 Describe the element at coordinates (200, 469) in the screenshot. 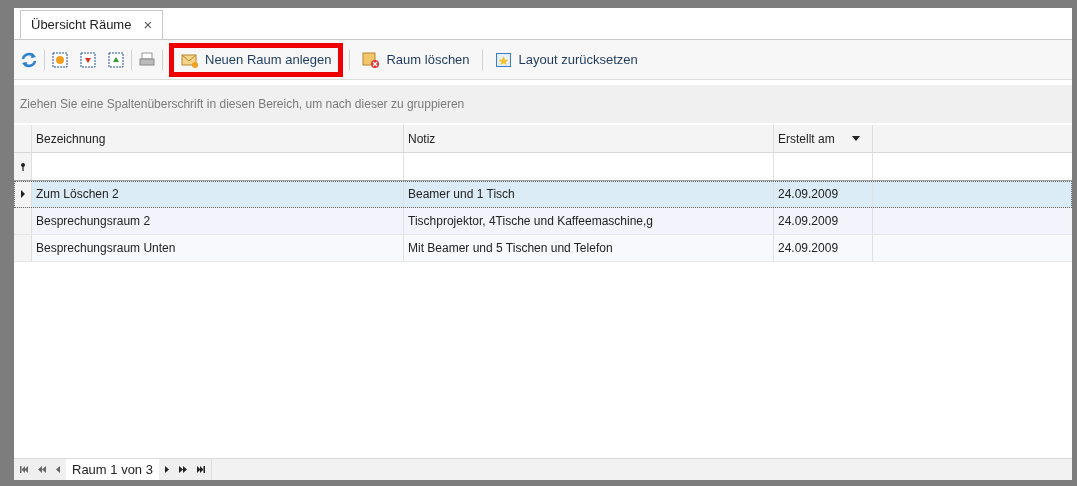

I see `last-page-icon` at that location.